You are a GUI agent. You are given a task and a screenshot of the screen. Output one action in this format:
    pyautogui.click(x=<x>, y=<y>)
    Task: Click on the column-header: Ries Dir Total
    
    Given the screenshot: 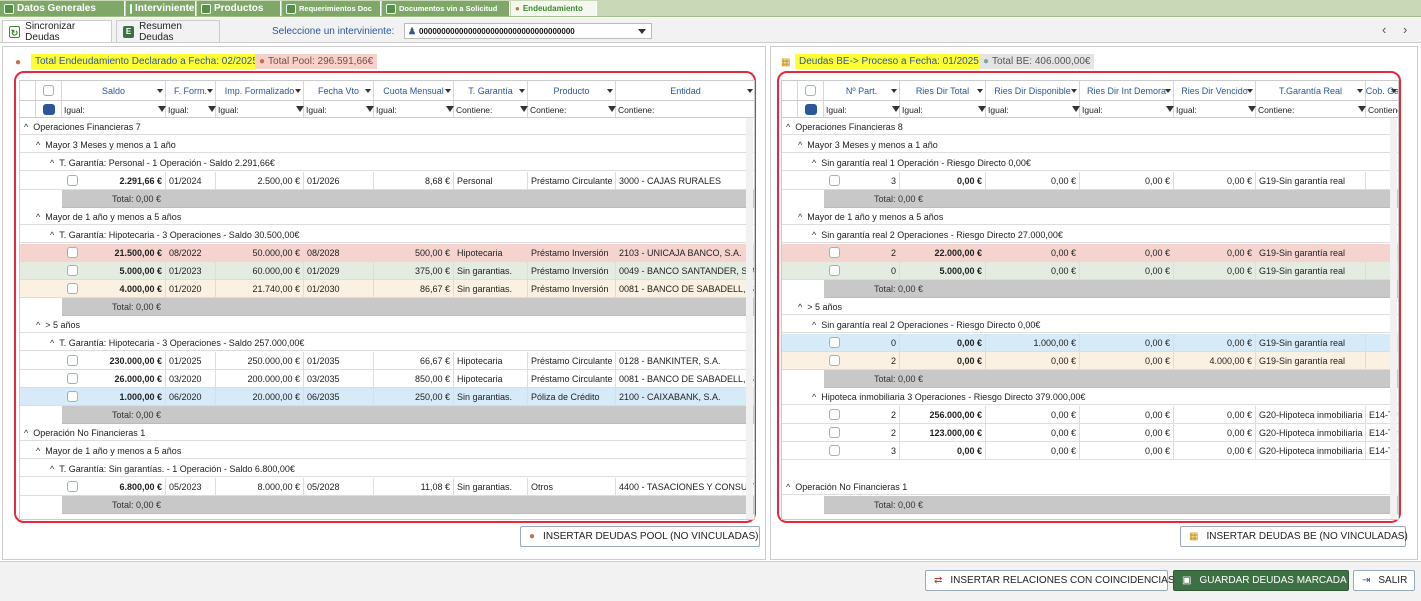 What is the action you would take?
    pyautogui.click(x=943, y=91)
    